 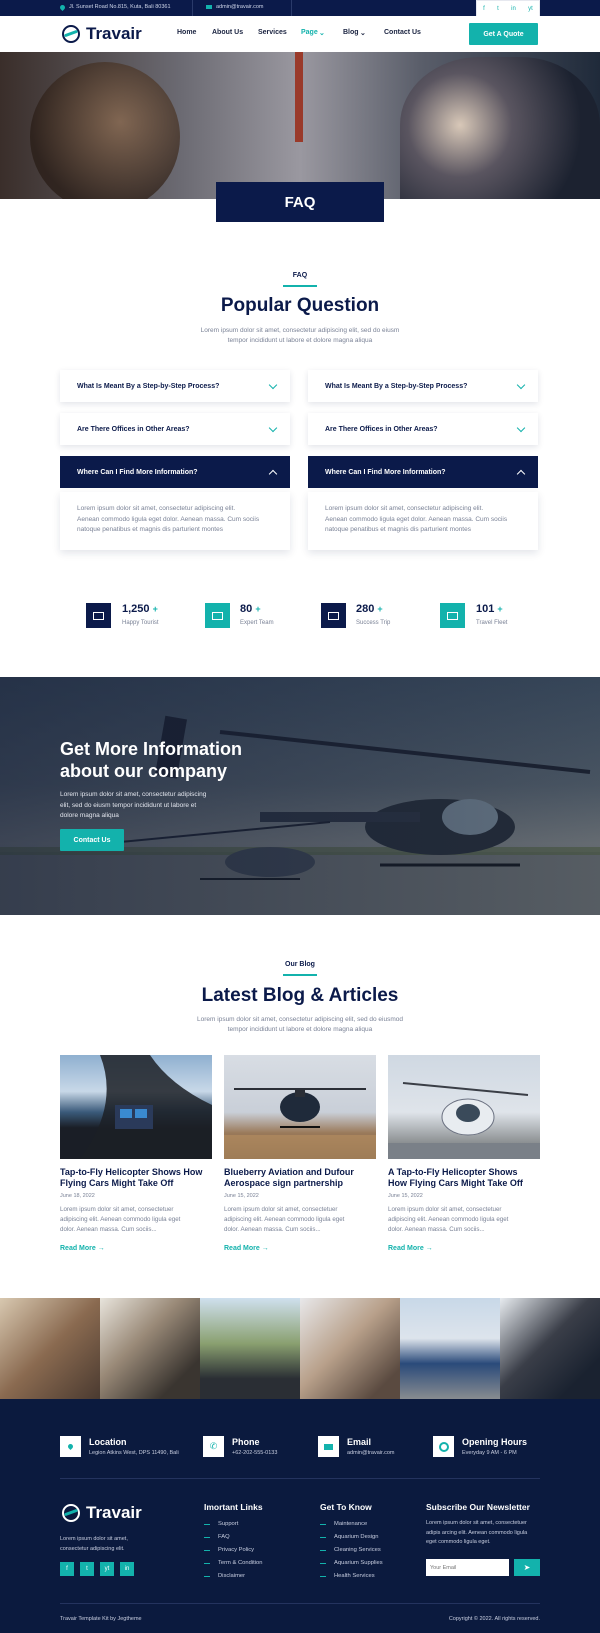 What do you see at coordinates (347, 1576) in the screenshot?
I see `footer-link: Health Services` at bounding box center [347, 1576].